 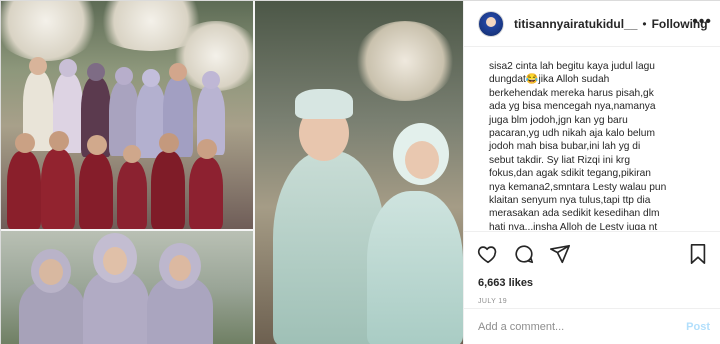 I want to click on photo-three-women, so click(x=127, y=287).